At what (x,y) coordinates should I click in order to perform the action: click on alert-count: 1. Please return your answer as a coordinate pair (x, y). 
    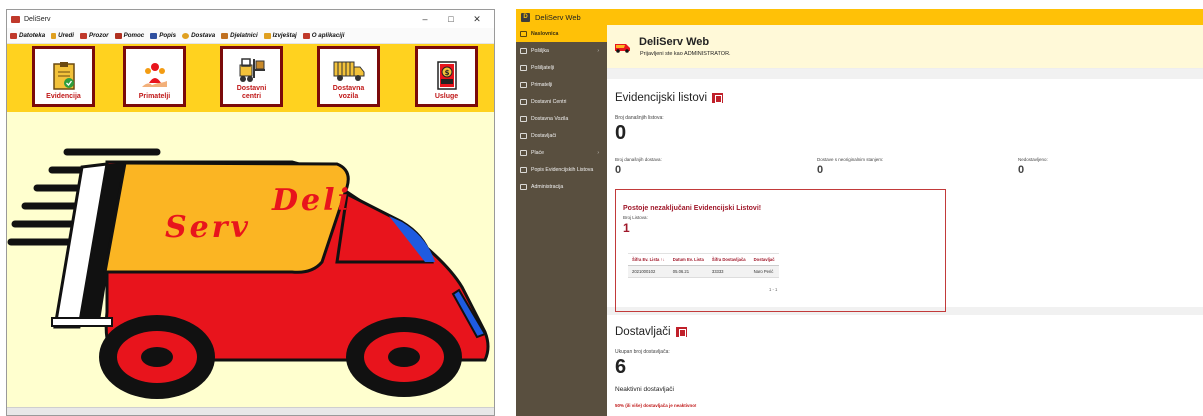
    Looking at the image, I should click on (626, 228).